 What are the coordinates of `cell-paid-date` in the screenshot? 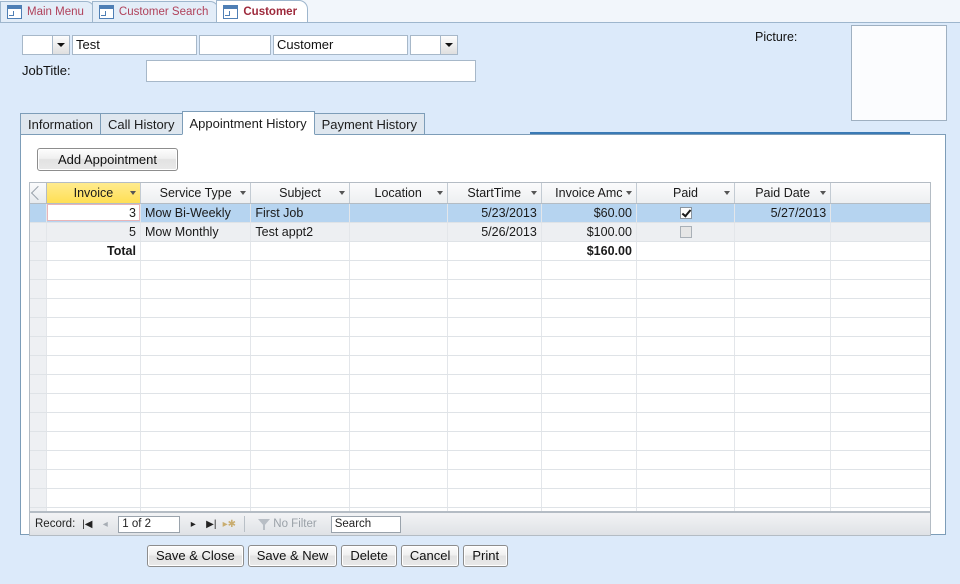 It's located at (783, 232).